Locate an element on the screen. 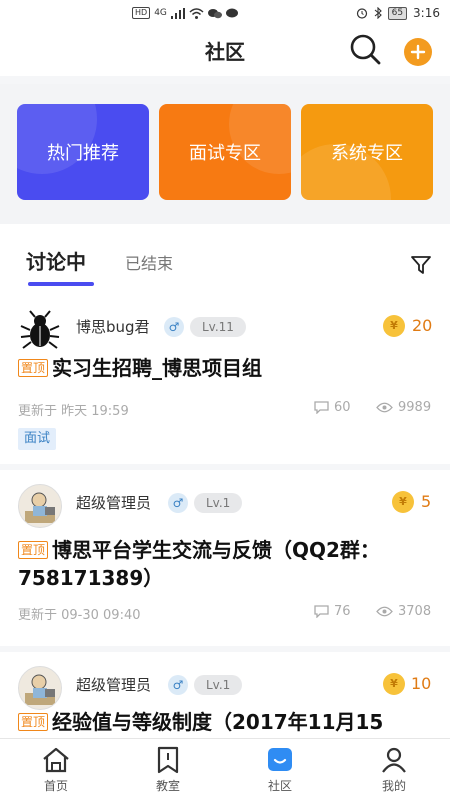  system-zone-card: 系统专区 is located at coordinates (367, 152).